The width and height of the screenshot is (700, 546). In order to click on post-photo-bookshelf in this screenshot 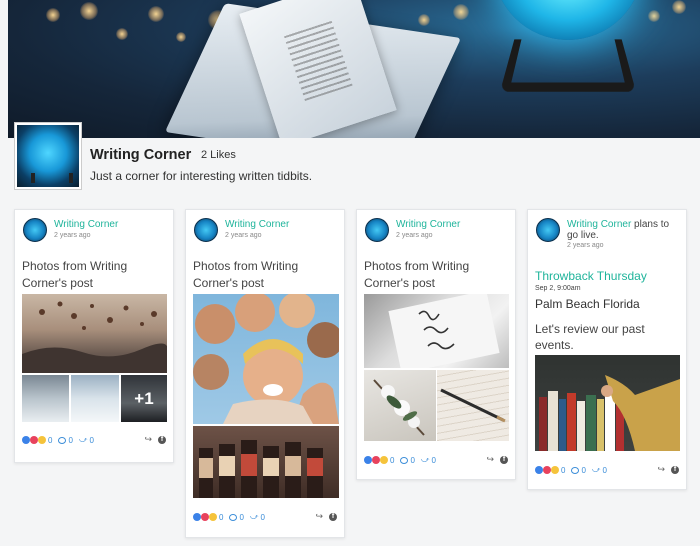, I will do `click(607, 403)`.